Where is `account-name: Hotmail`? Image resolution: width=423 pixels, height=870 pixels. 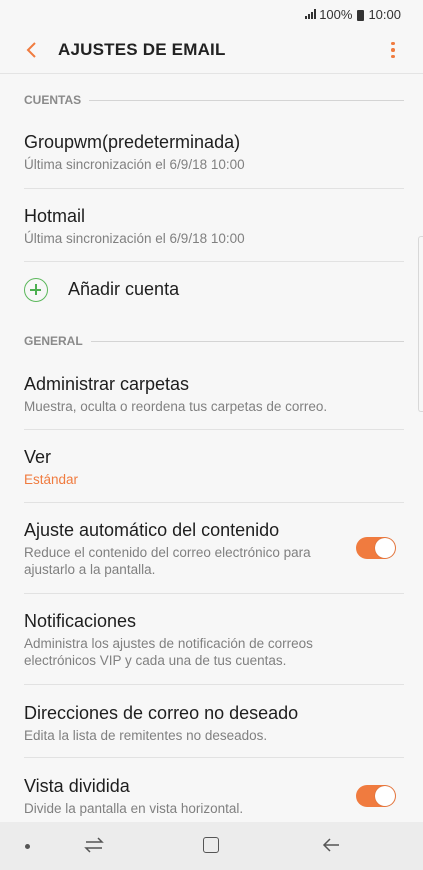 account-name: Hotmail is located at coordinates (55, 216).